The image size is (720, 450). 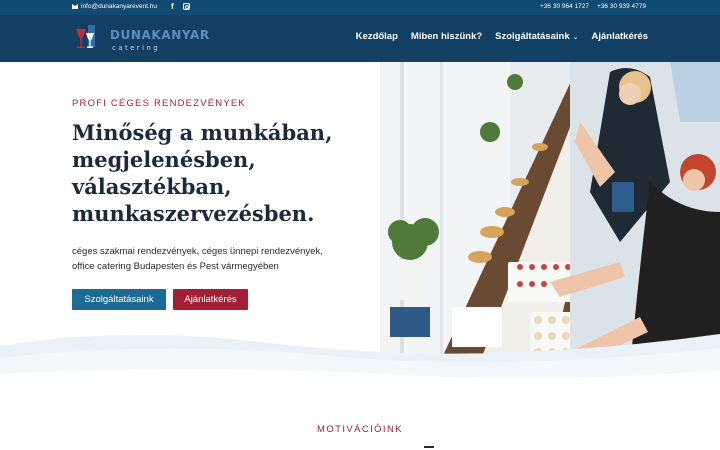 What do you see at coordinates (429, 447) in the screenshot?
I see `section-heading-fragment` at bounding box center [429, 447].